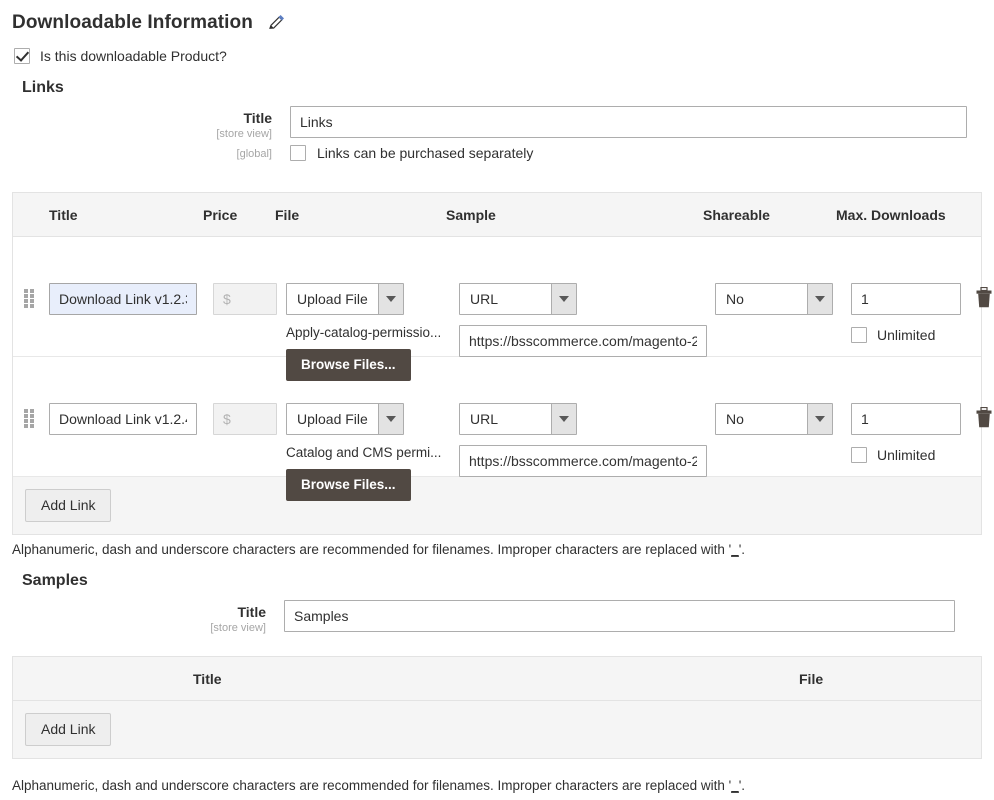  I want to click on samples-grid: Title File Add Link, so click(497, 707).